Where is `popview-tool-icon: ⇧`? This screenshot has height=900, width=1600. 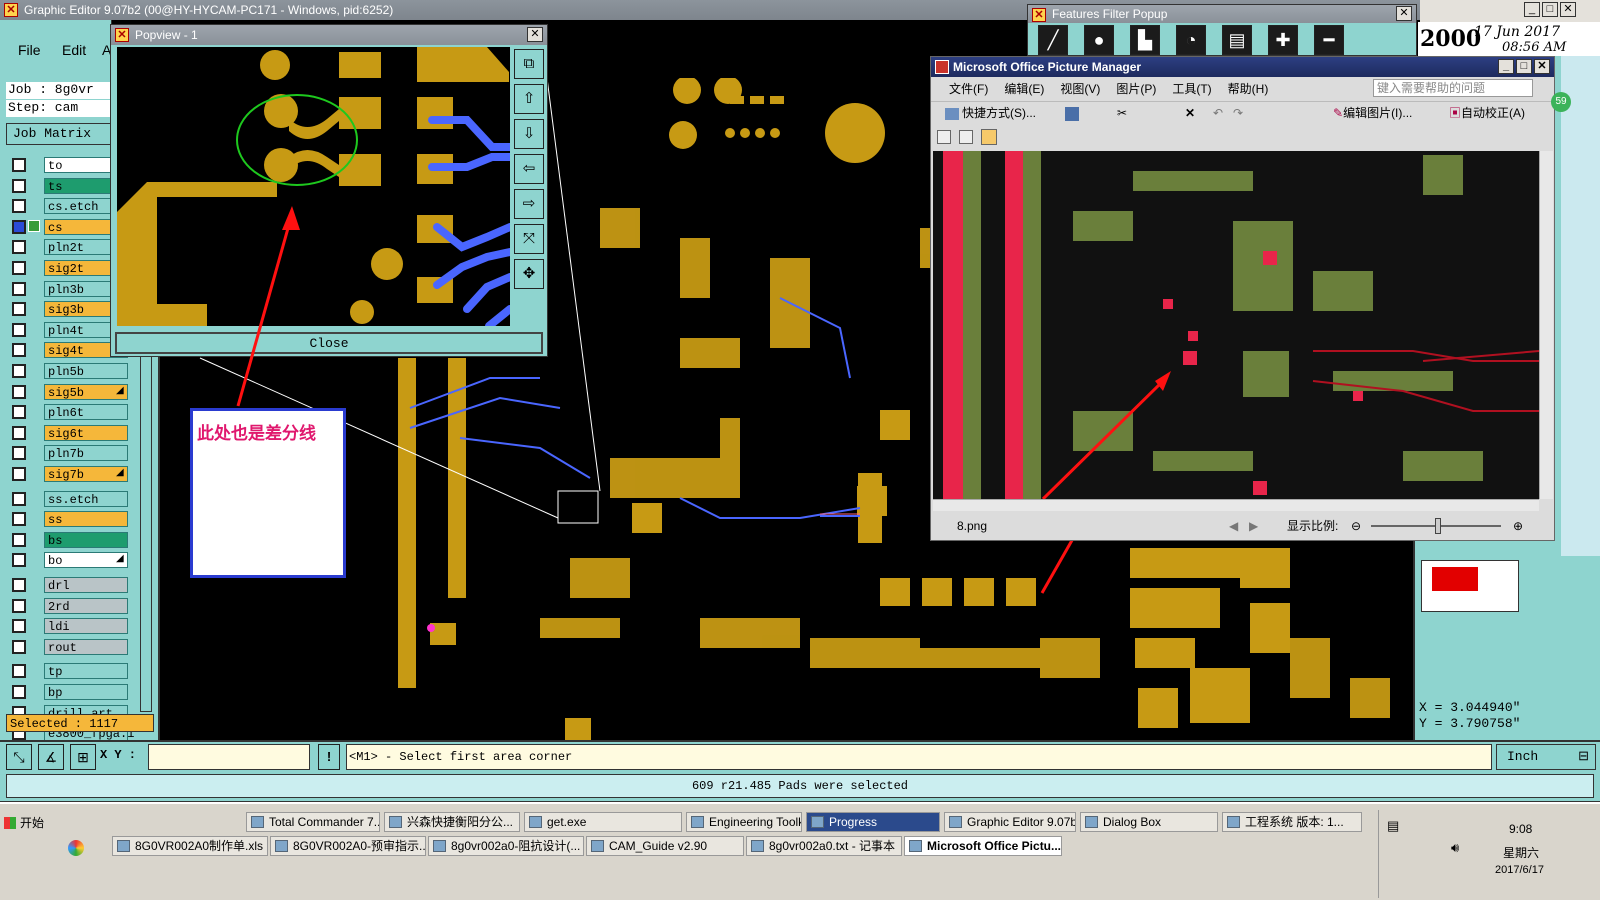
popview-tool-icon: ⇧ is located at coordinates (529, 99).